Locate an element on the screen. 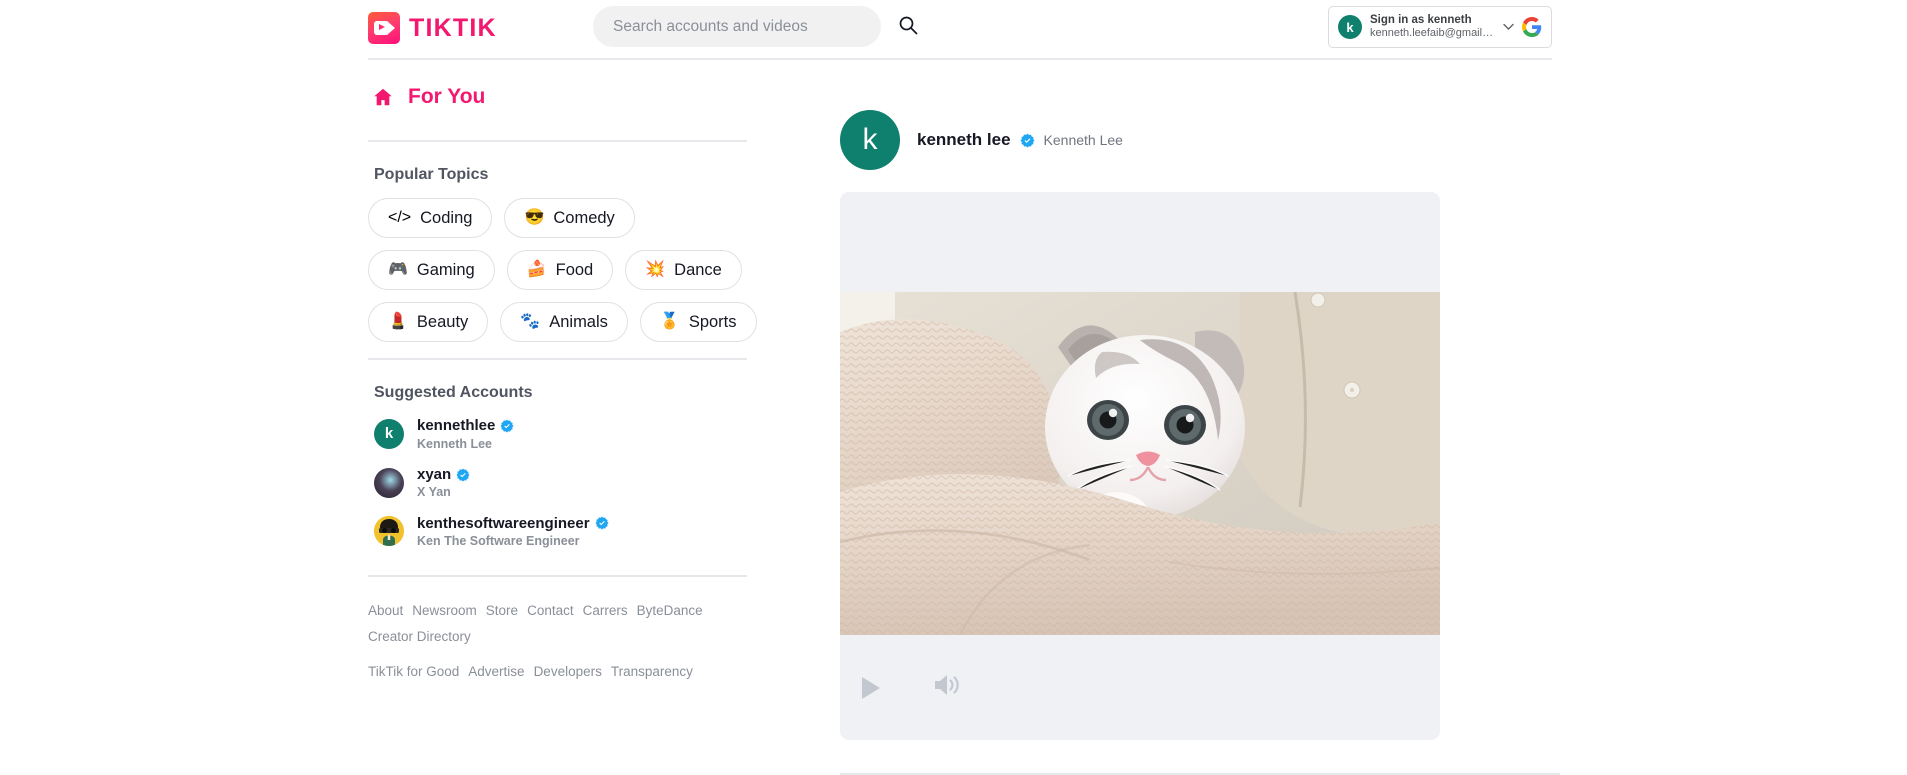  topic-label: Beauty is located at coordinates (442, 321).